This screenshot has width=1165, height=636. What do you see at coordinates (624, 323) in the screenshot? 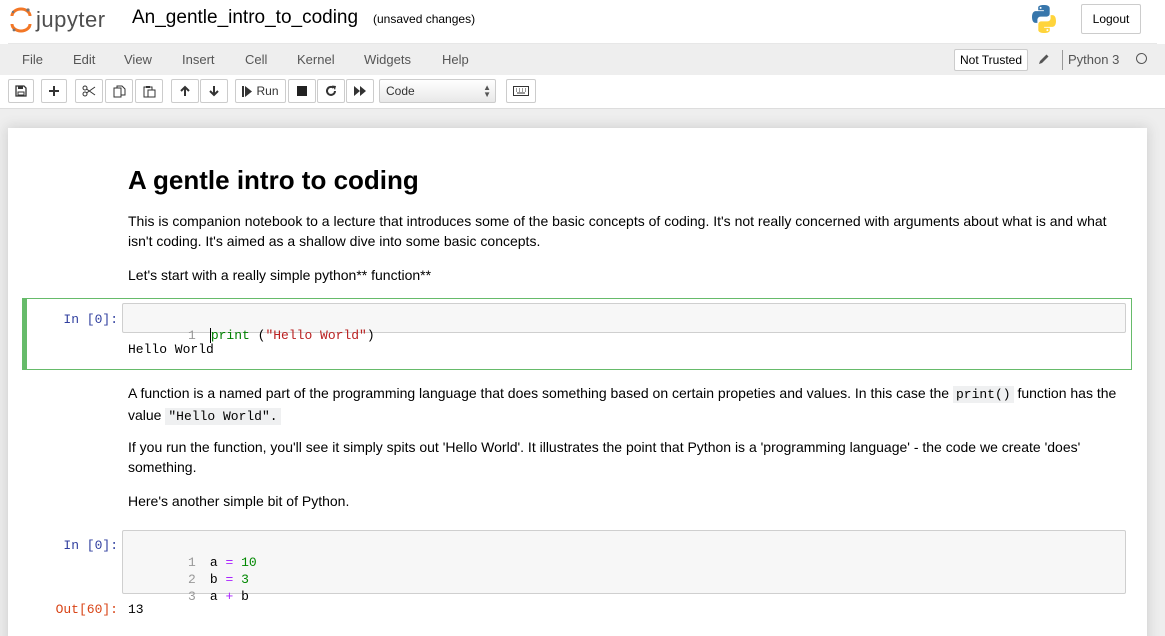
I see `code-editor: 1 print ("Hello World")` at bounding box center [624, 323].